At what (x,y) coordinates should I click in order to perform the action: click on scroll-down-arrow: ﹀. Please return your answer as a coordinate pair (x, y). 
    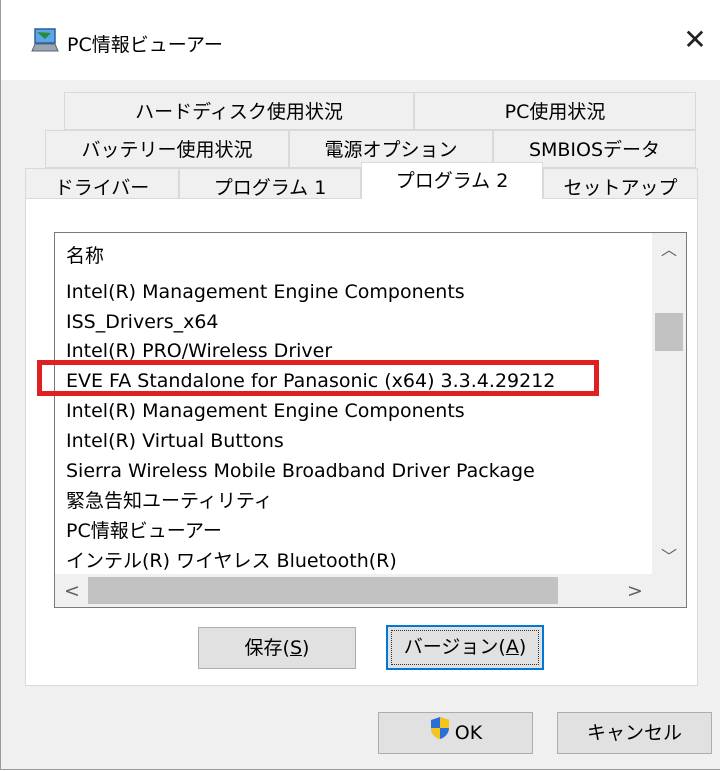
    Looking at the image, I should click on (669, 557).